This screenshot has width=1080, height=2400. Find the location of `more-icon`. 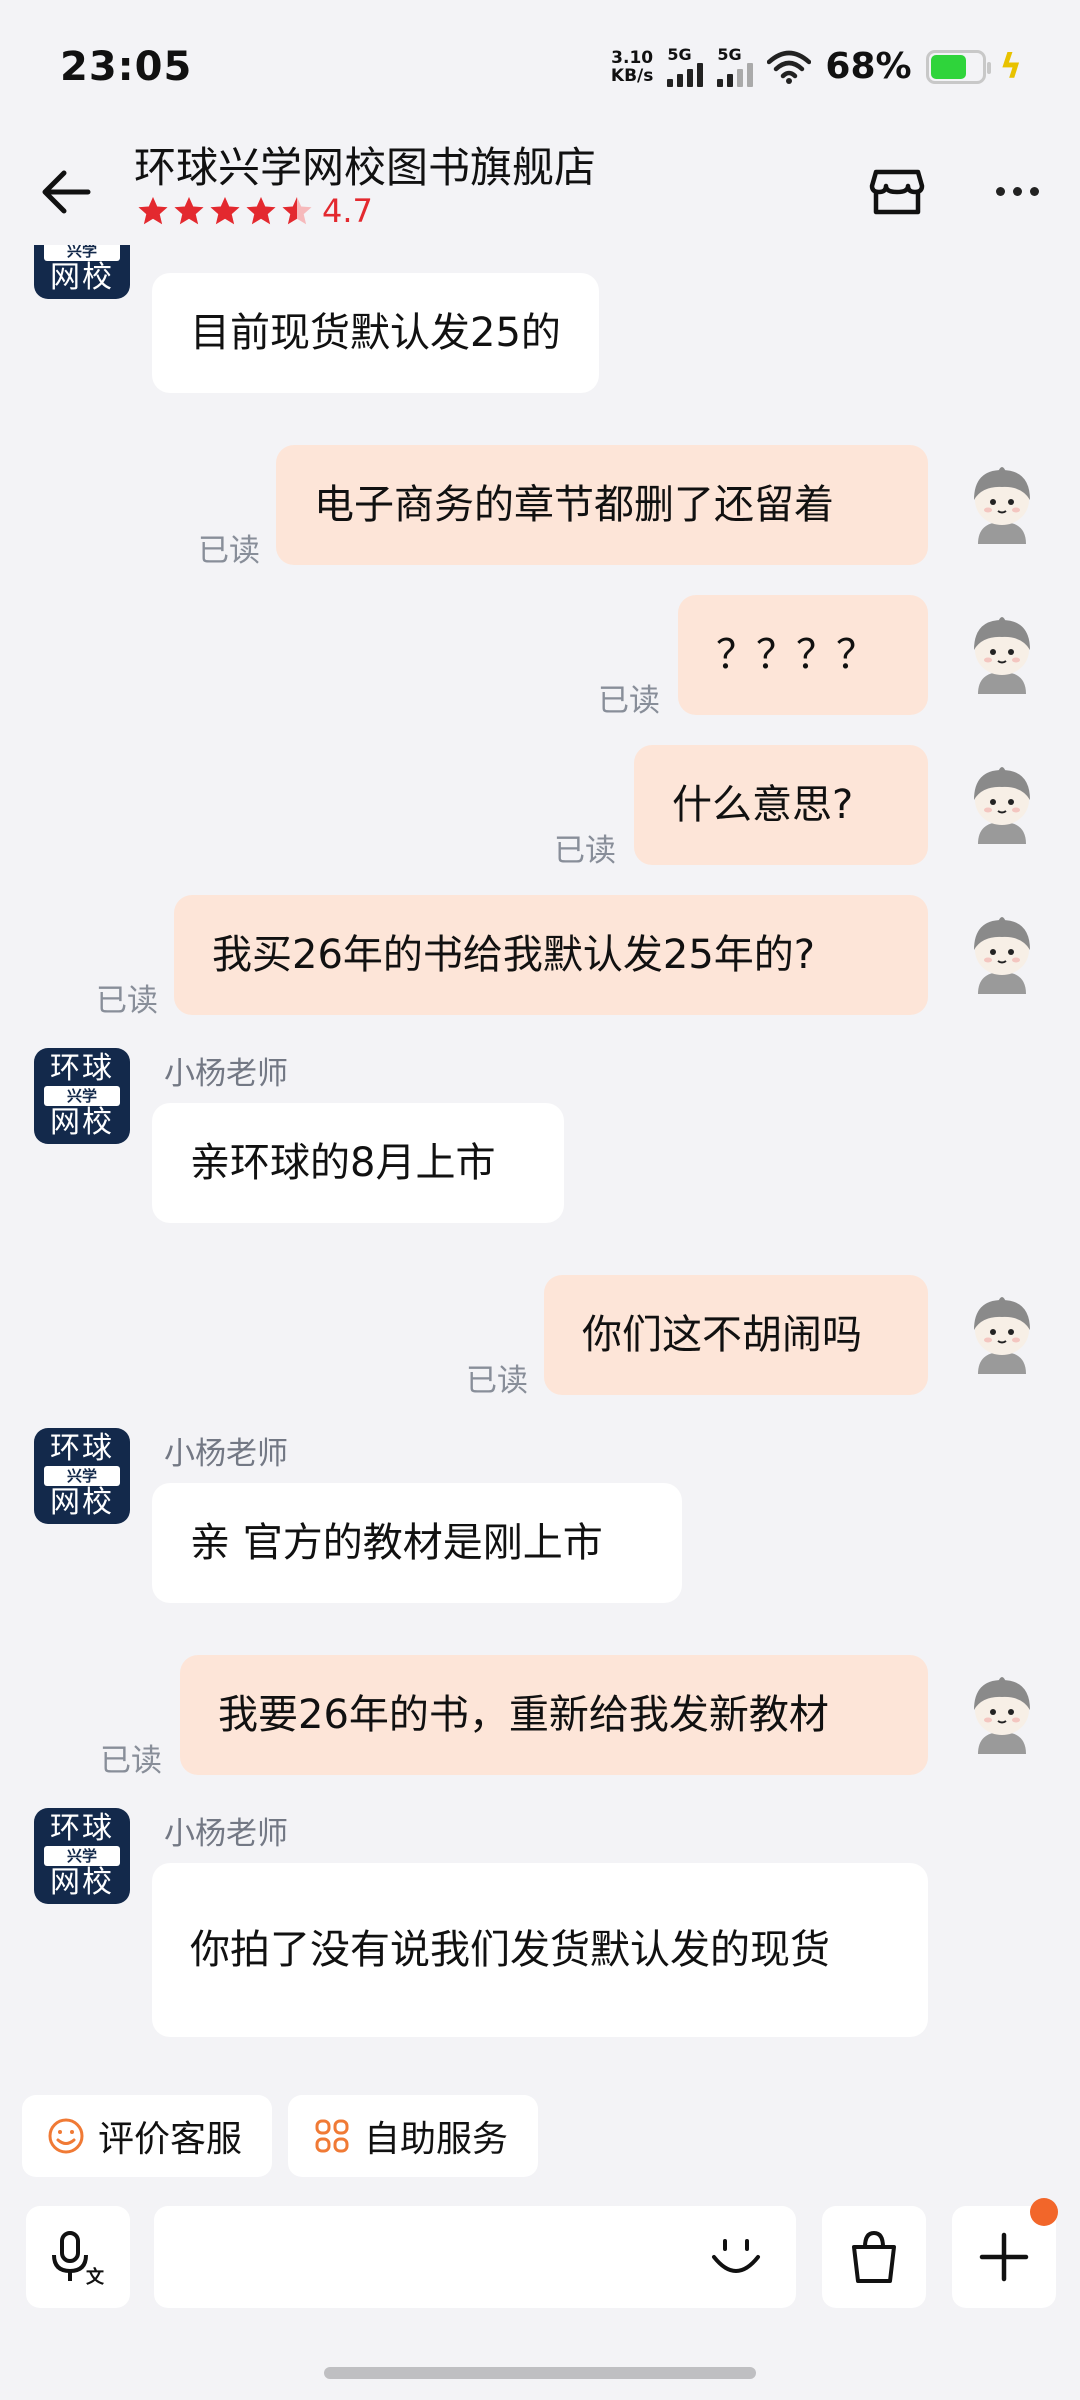

more-icon is located at coordinates (1017, 191).